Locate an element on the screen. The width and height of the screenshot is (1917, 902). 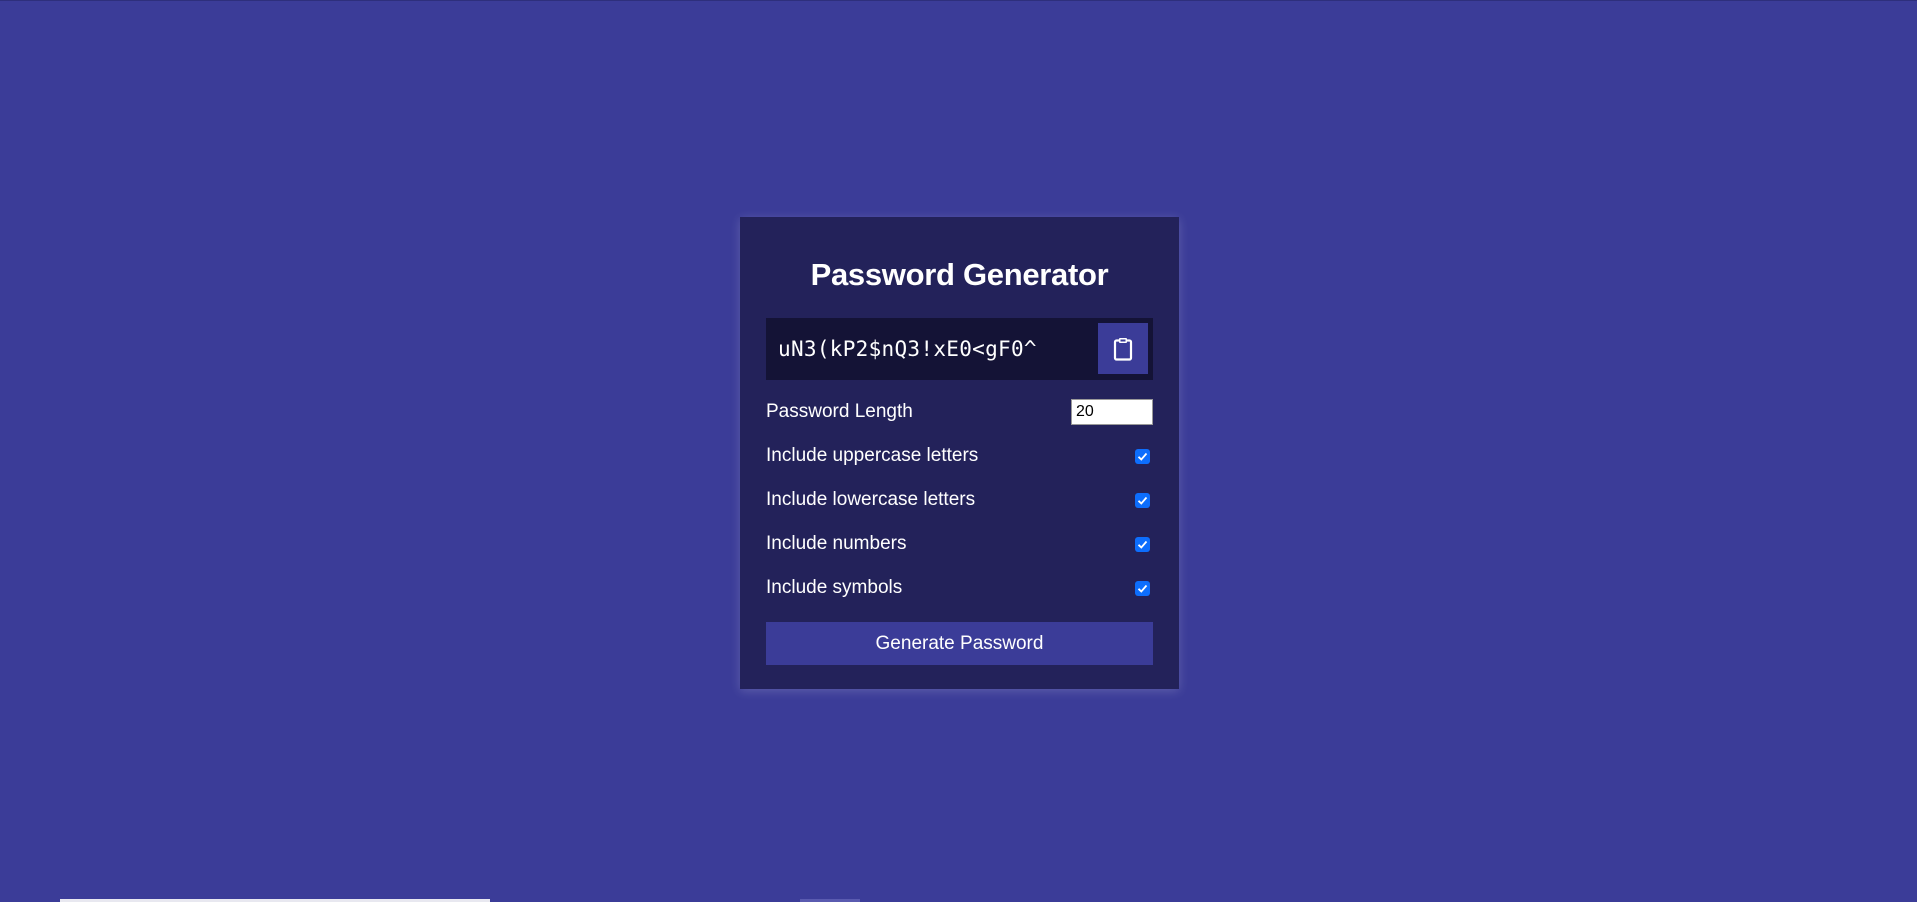
clipboard-icon is located at coordinates (1123, 349).